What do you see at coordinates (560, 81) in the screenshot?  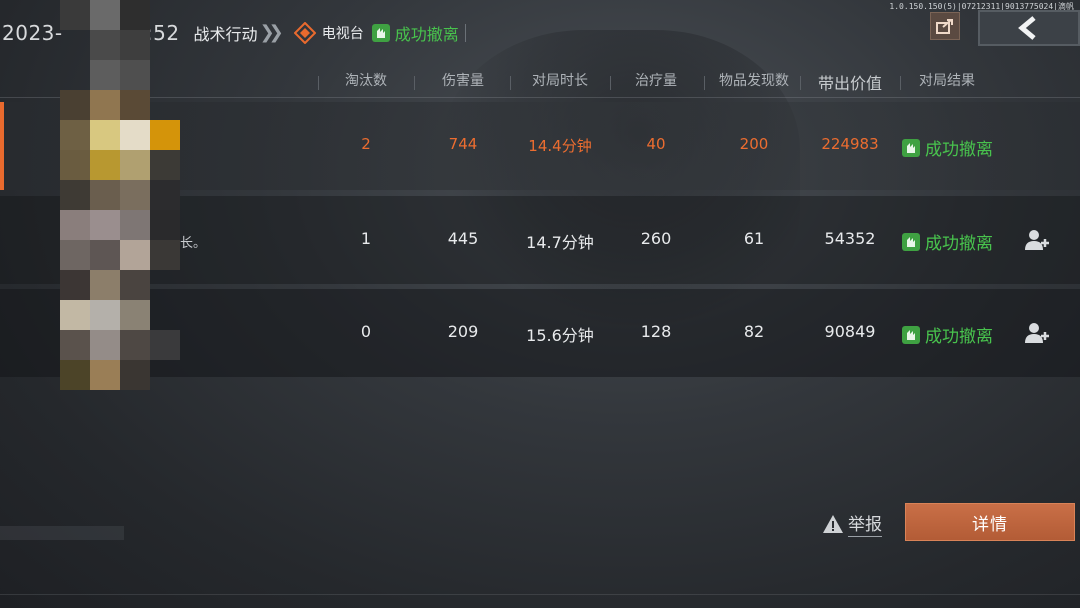 I see `column-duration: 对局时长` at bounding box center [560, 81].